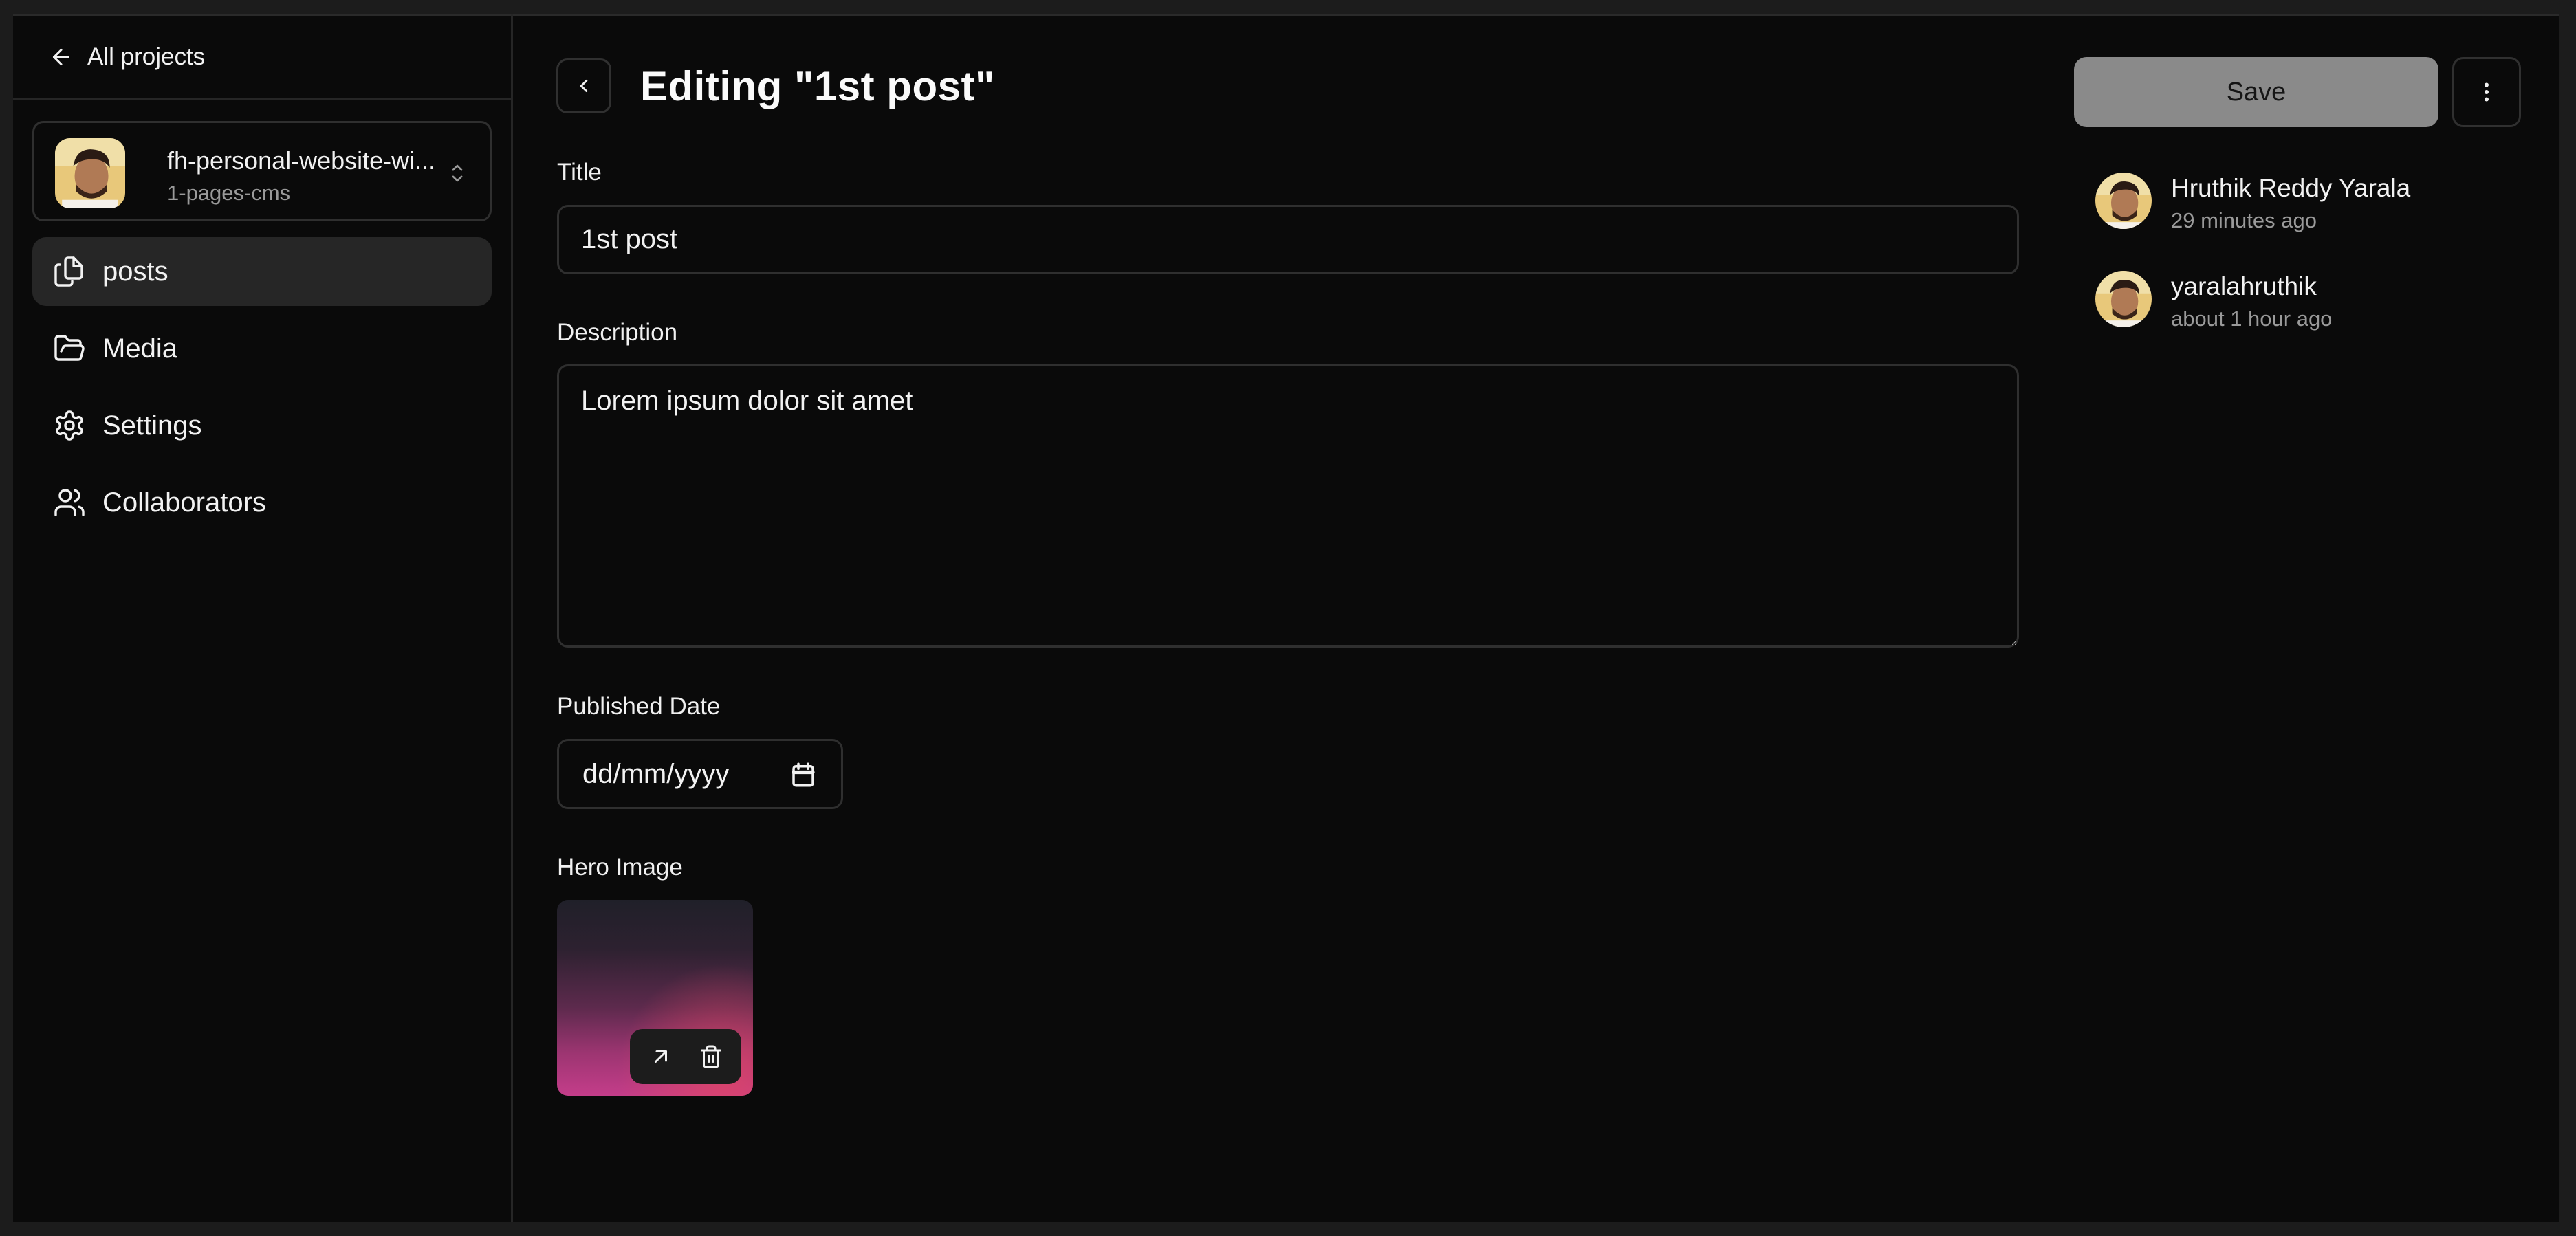 The width and height of the screenshot is (2576, 1236). I want to click on sidebar-item-label: Settings, so click(152, 425).